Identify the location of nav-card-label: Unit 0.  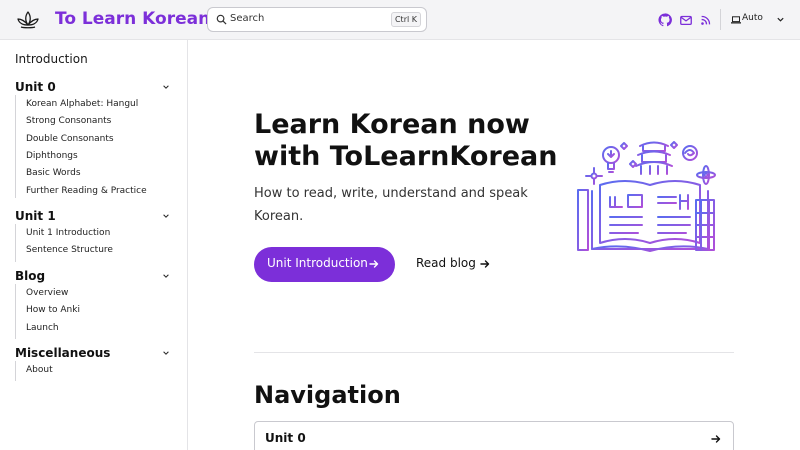
(285, 438).